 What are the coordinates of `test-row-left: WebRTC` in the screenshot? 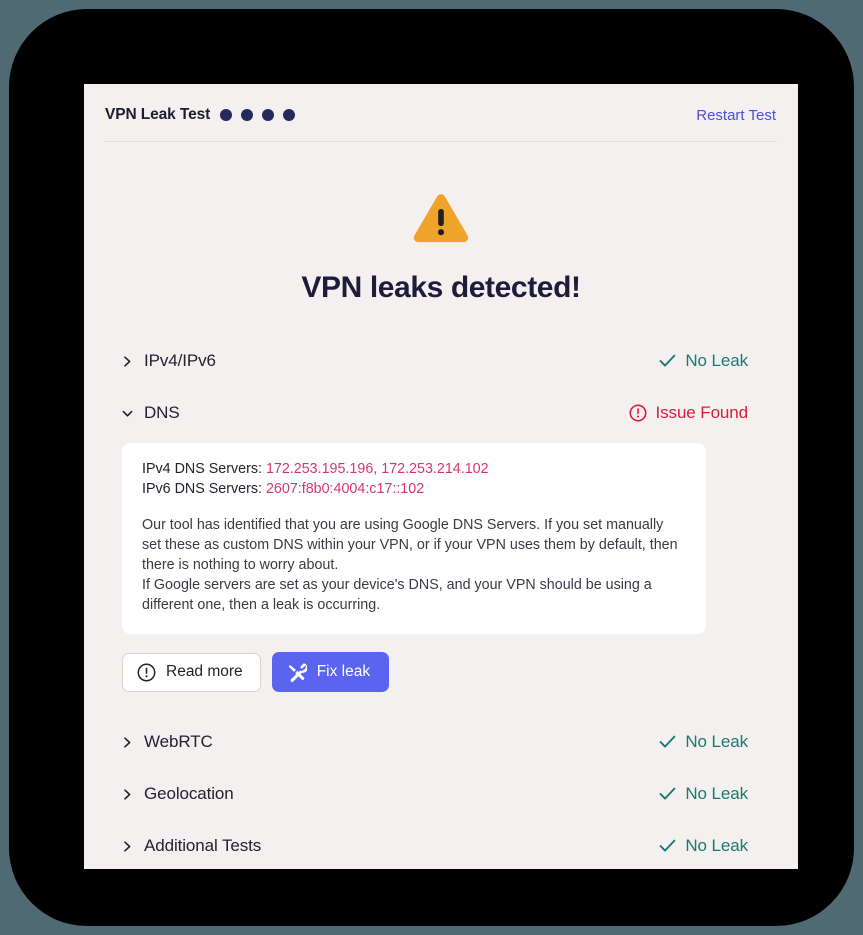 It's located at (167, 742).